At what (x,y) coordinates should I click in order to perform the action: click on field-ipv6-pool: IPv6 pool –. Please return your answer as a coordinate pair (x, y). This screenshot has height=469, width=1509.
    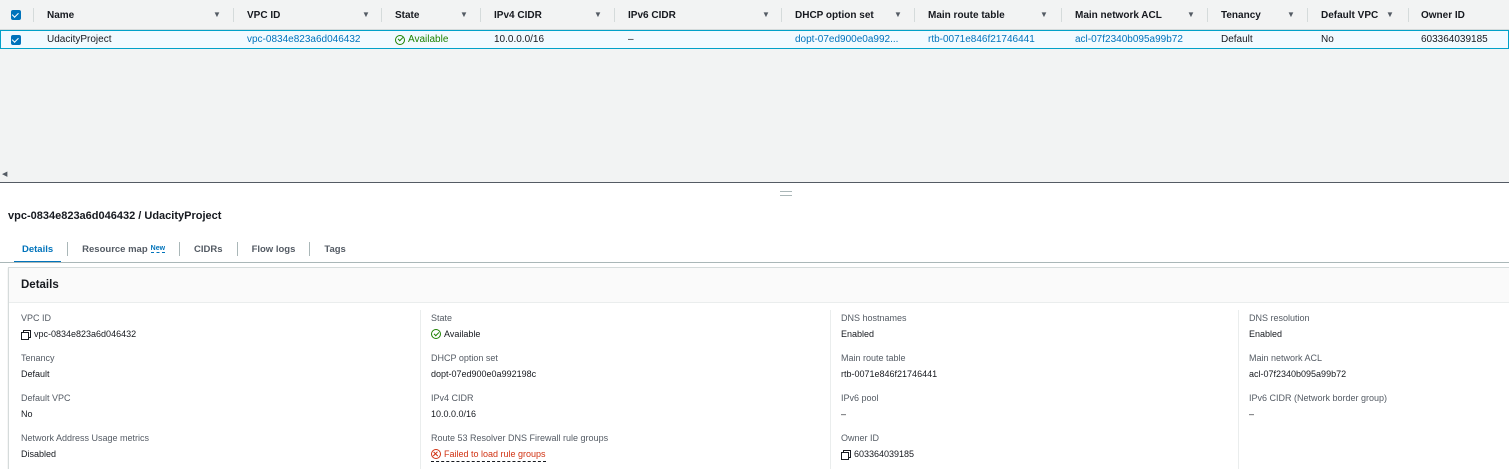
    Looking at the image, I should click on (860, 406).